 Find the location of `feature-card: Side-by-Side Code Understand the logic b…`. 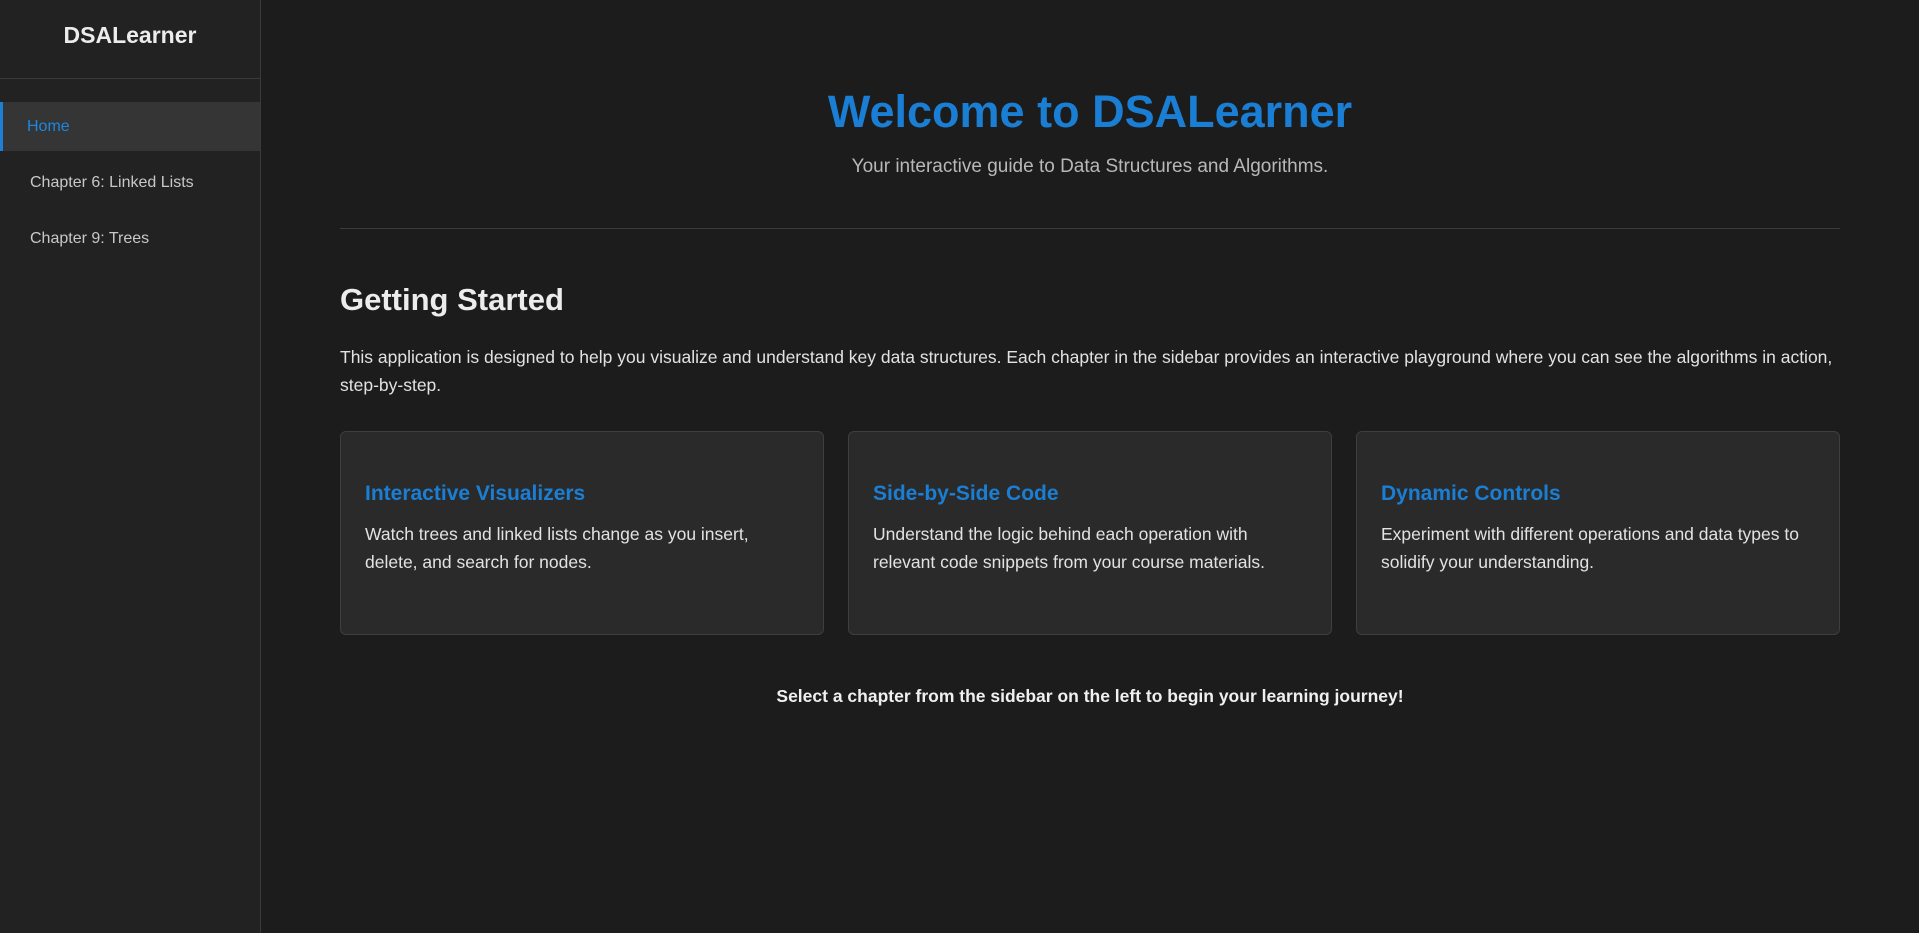

feature-card: Side-by-Side Code Understand the logic b… is located at coordinates (1090, 533).